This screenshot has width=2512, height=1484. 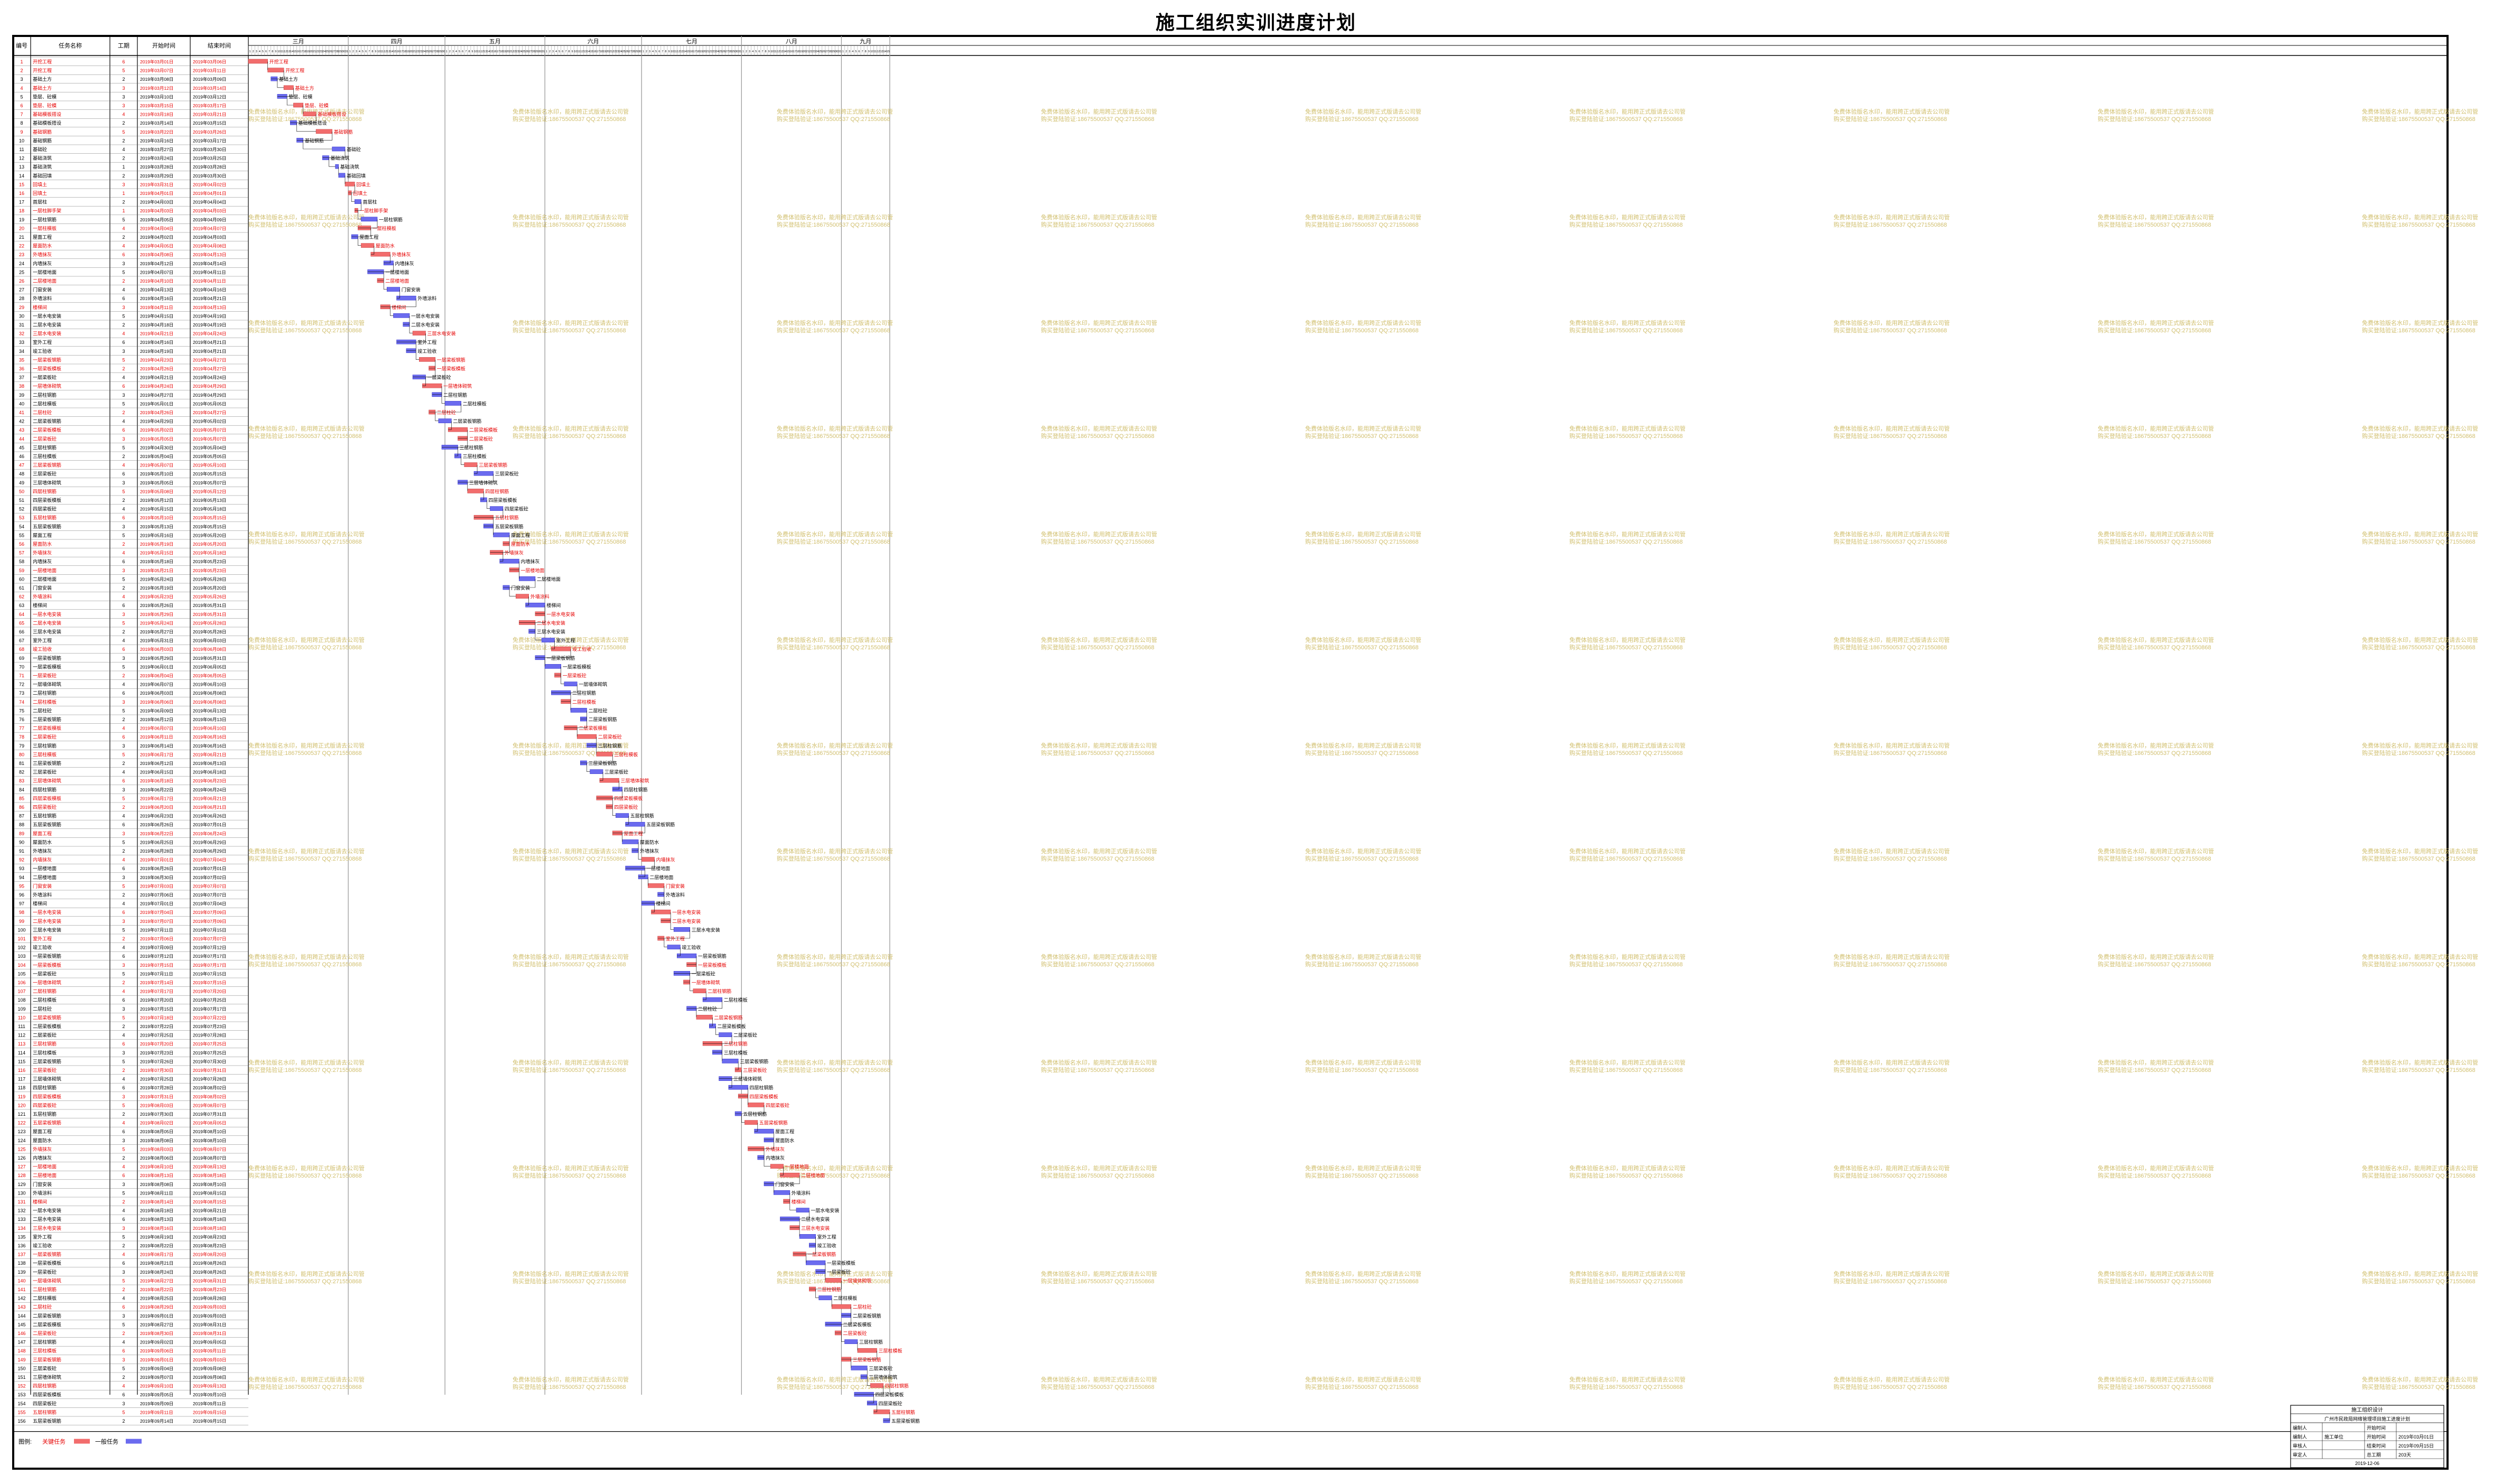 I want to click on task-start: 2019年09月06日, so click(x=156, y=1351).